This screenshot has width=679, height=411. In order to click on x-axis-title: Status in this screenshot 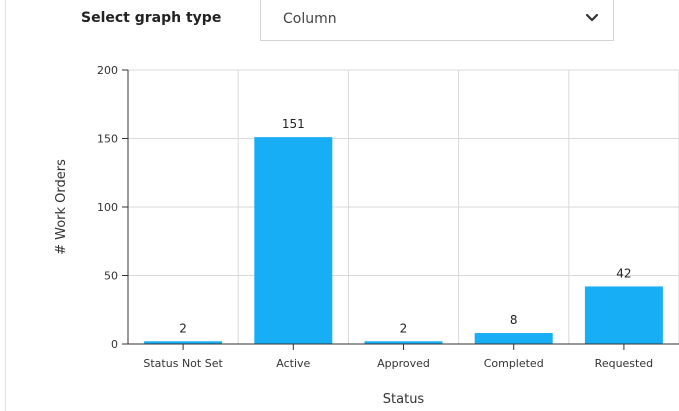, I will do `click(404, 399)`.